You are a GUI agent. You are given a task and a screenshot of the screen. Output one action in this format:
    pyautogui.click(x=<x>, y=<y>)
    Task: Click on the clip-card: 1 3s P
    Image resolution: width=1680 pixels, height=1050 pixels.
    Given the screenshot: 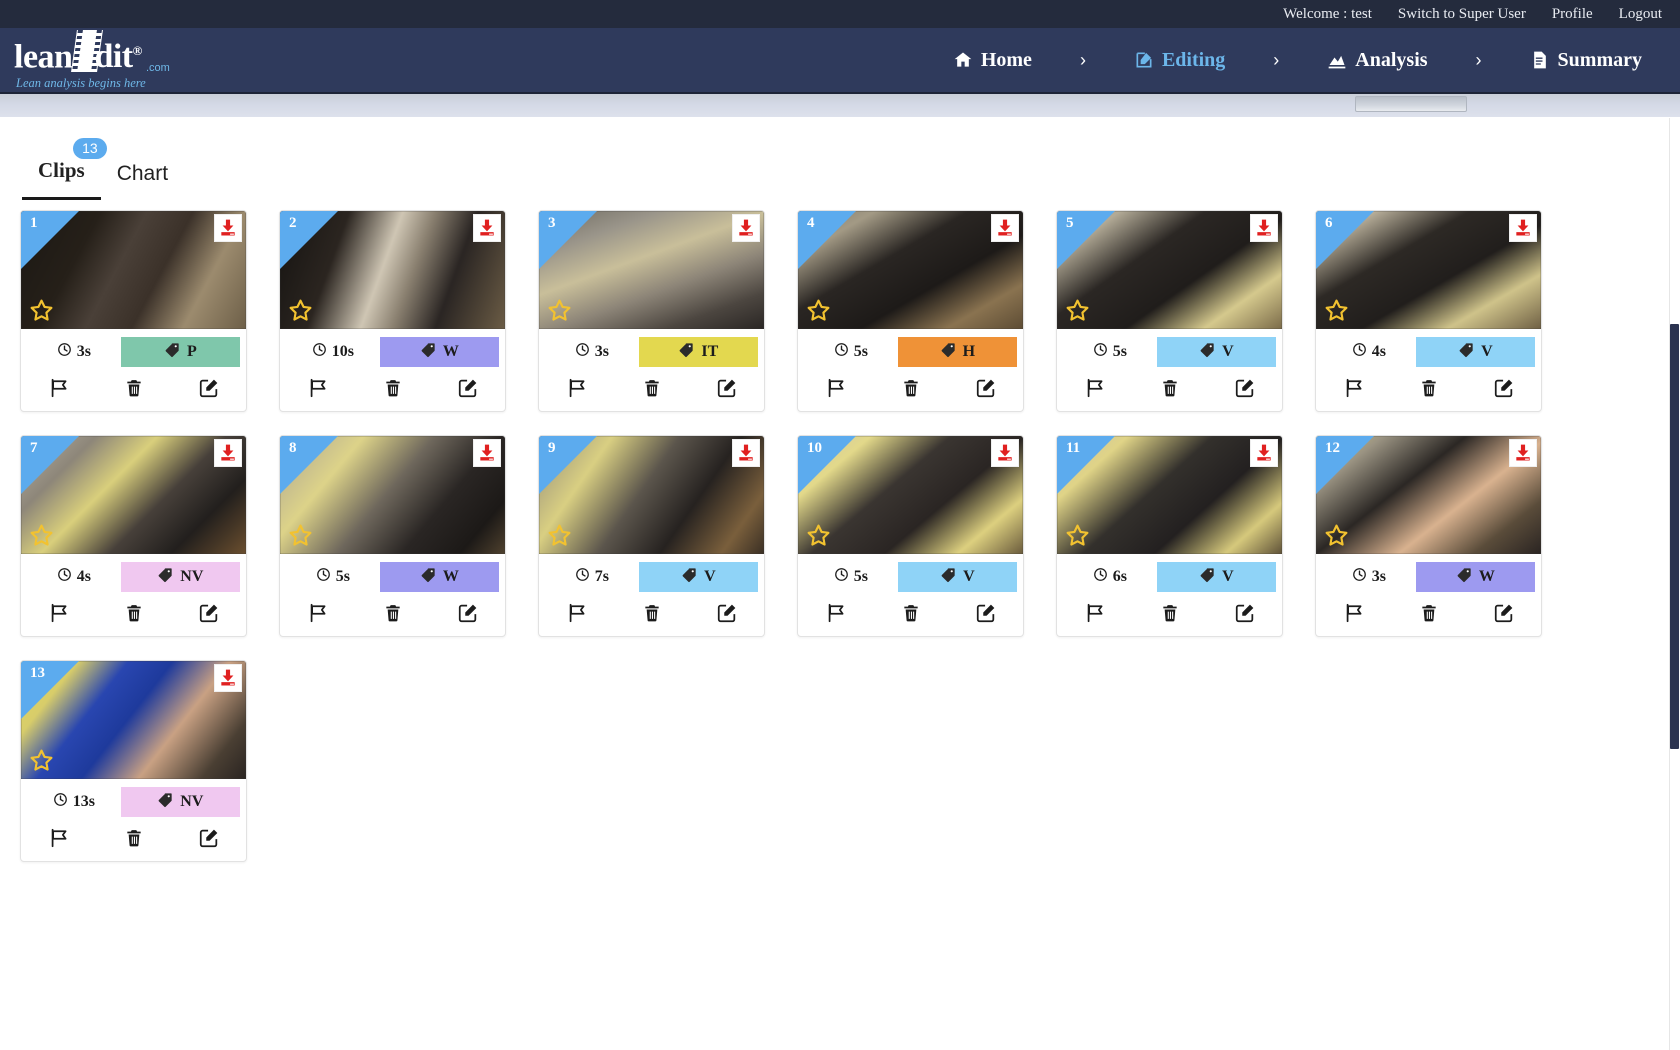 What is the action you would take?
    pyautogui.click(x=133, y=311)
    